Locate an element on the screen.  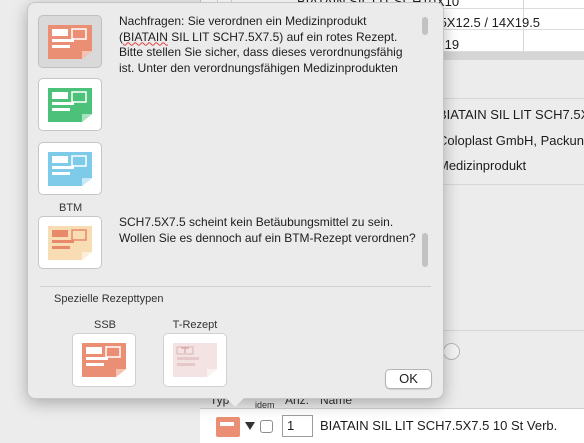
t-recipe-icon is located at coordinates (195, 360).